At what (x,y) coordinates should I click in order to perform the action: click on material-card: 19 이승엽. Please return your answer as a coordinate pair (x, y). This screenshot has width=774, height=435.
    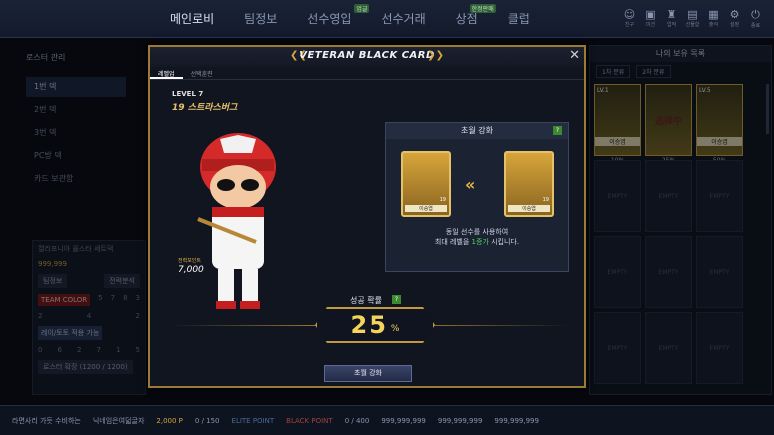
    Looking at the image, I should click on (529, 184).